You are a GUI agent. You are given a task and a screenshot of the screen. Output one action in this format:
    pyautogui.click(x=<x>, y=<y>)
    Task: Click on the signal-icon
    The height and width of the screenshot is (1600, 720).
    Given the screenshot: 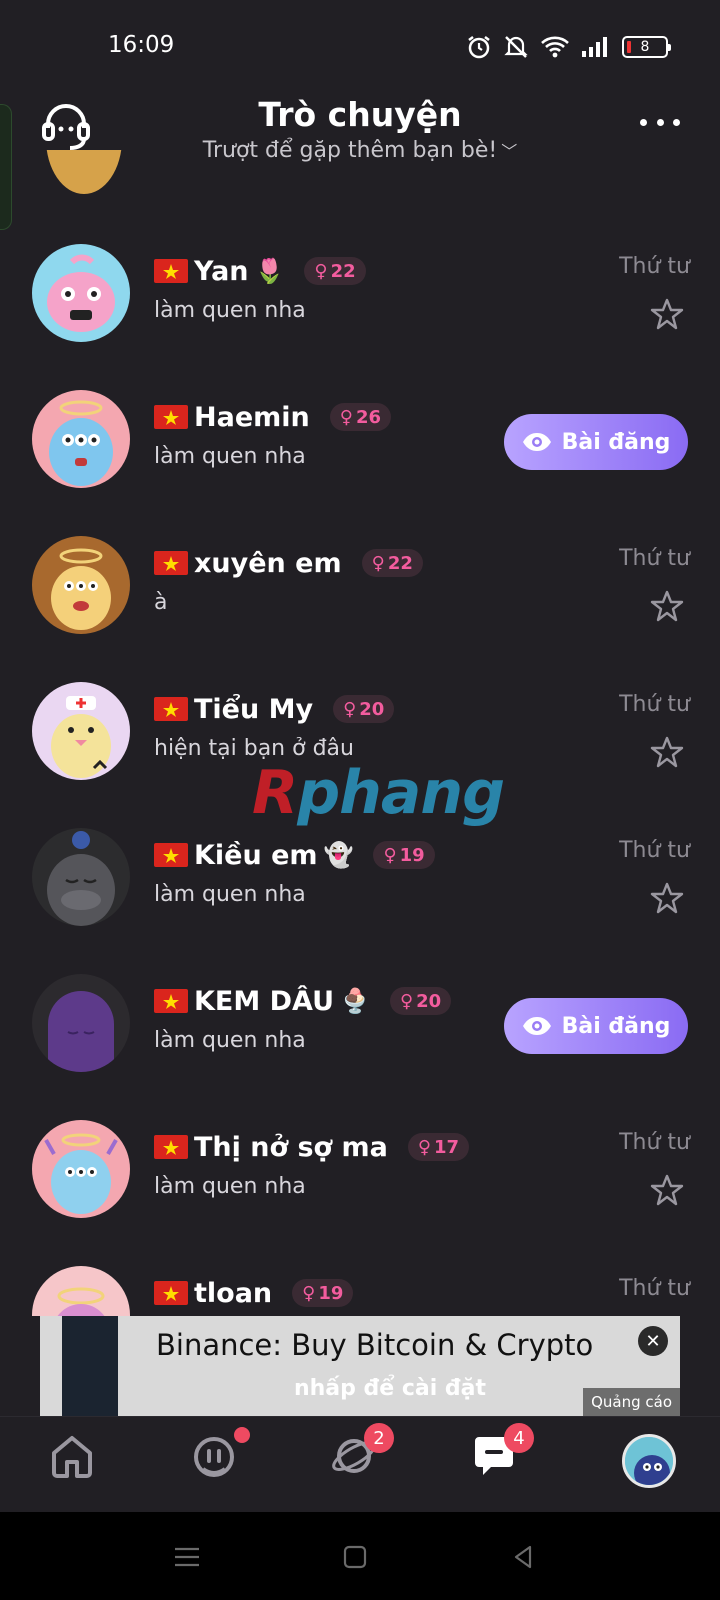 What is the action you would take?
    pyautogui.click(x=594, y=47)
    